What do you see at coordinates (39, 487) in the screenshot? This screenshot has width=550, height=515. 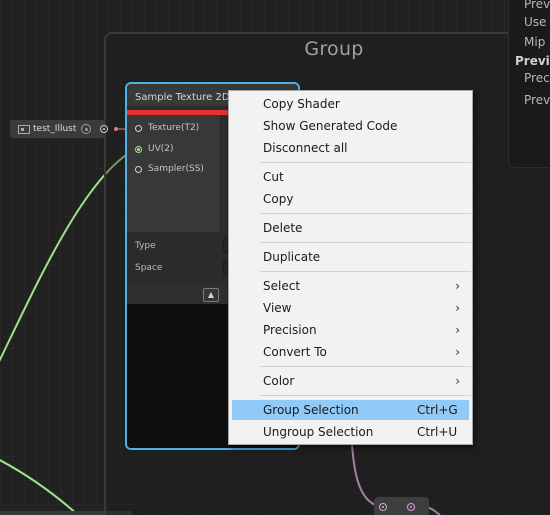 I see `bottom-green-wire` at bounding box center [39, 487].